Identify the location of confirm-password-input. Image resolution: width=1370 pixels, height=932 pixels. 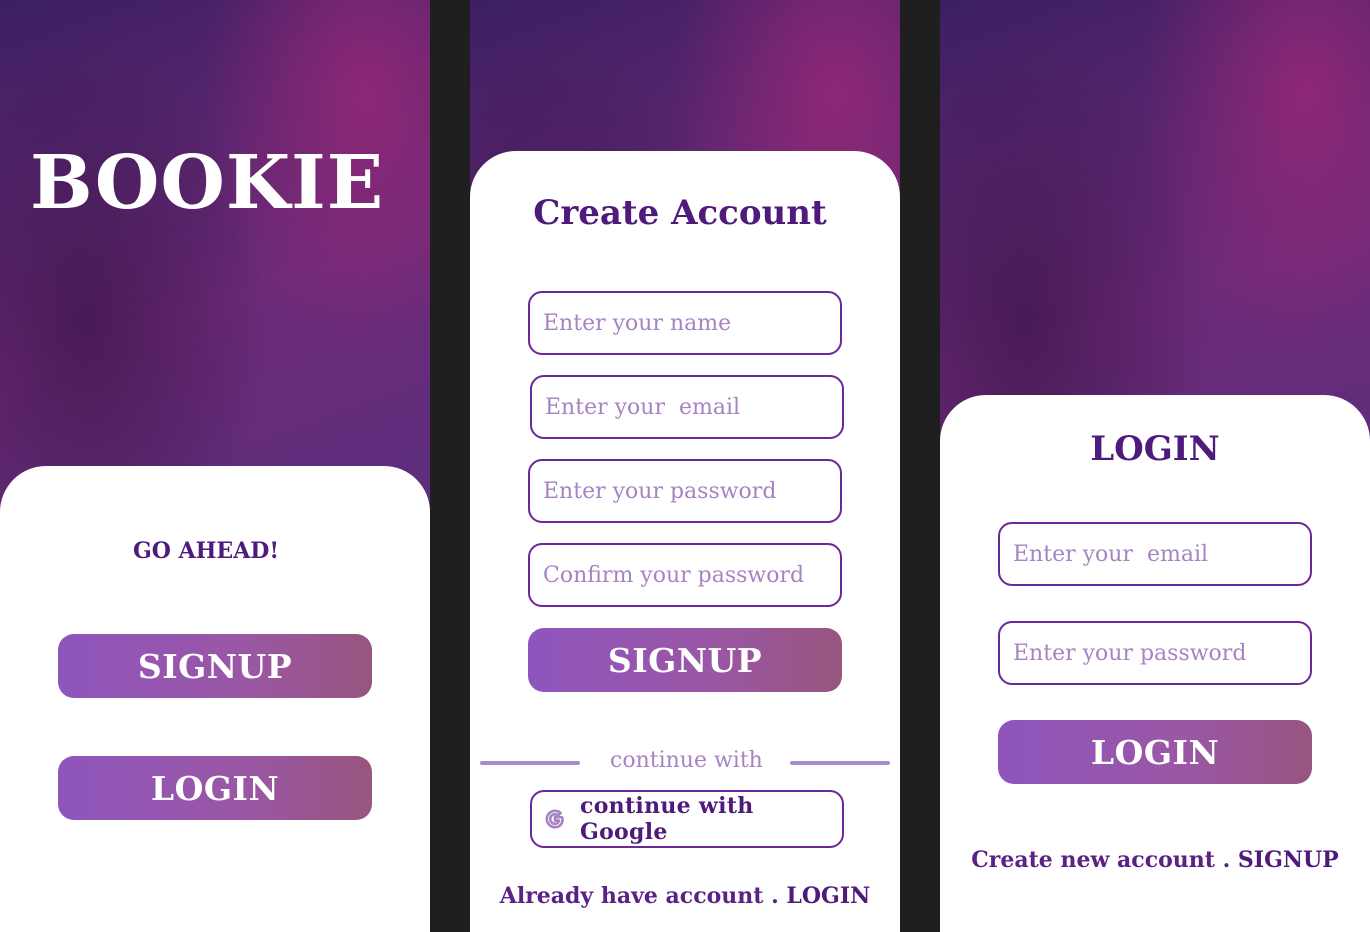
(685, 575).